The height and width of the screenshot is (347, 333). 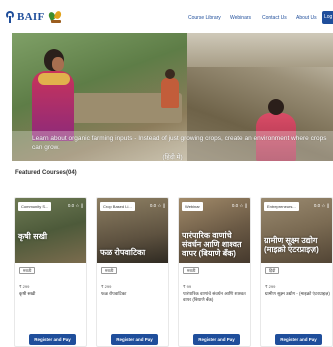 I want to click on logo-mark-icon, so click(x=10, y=16).